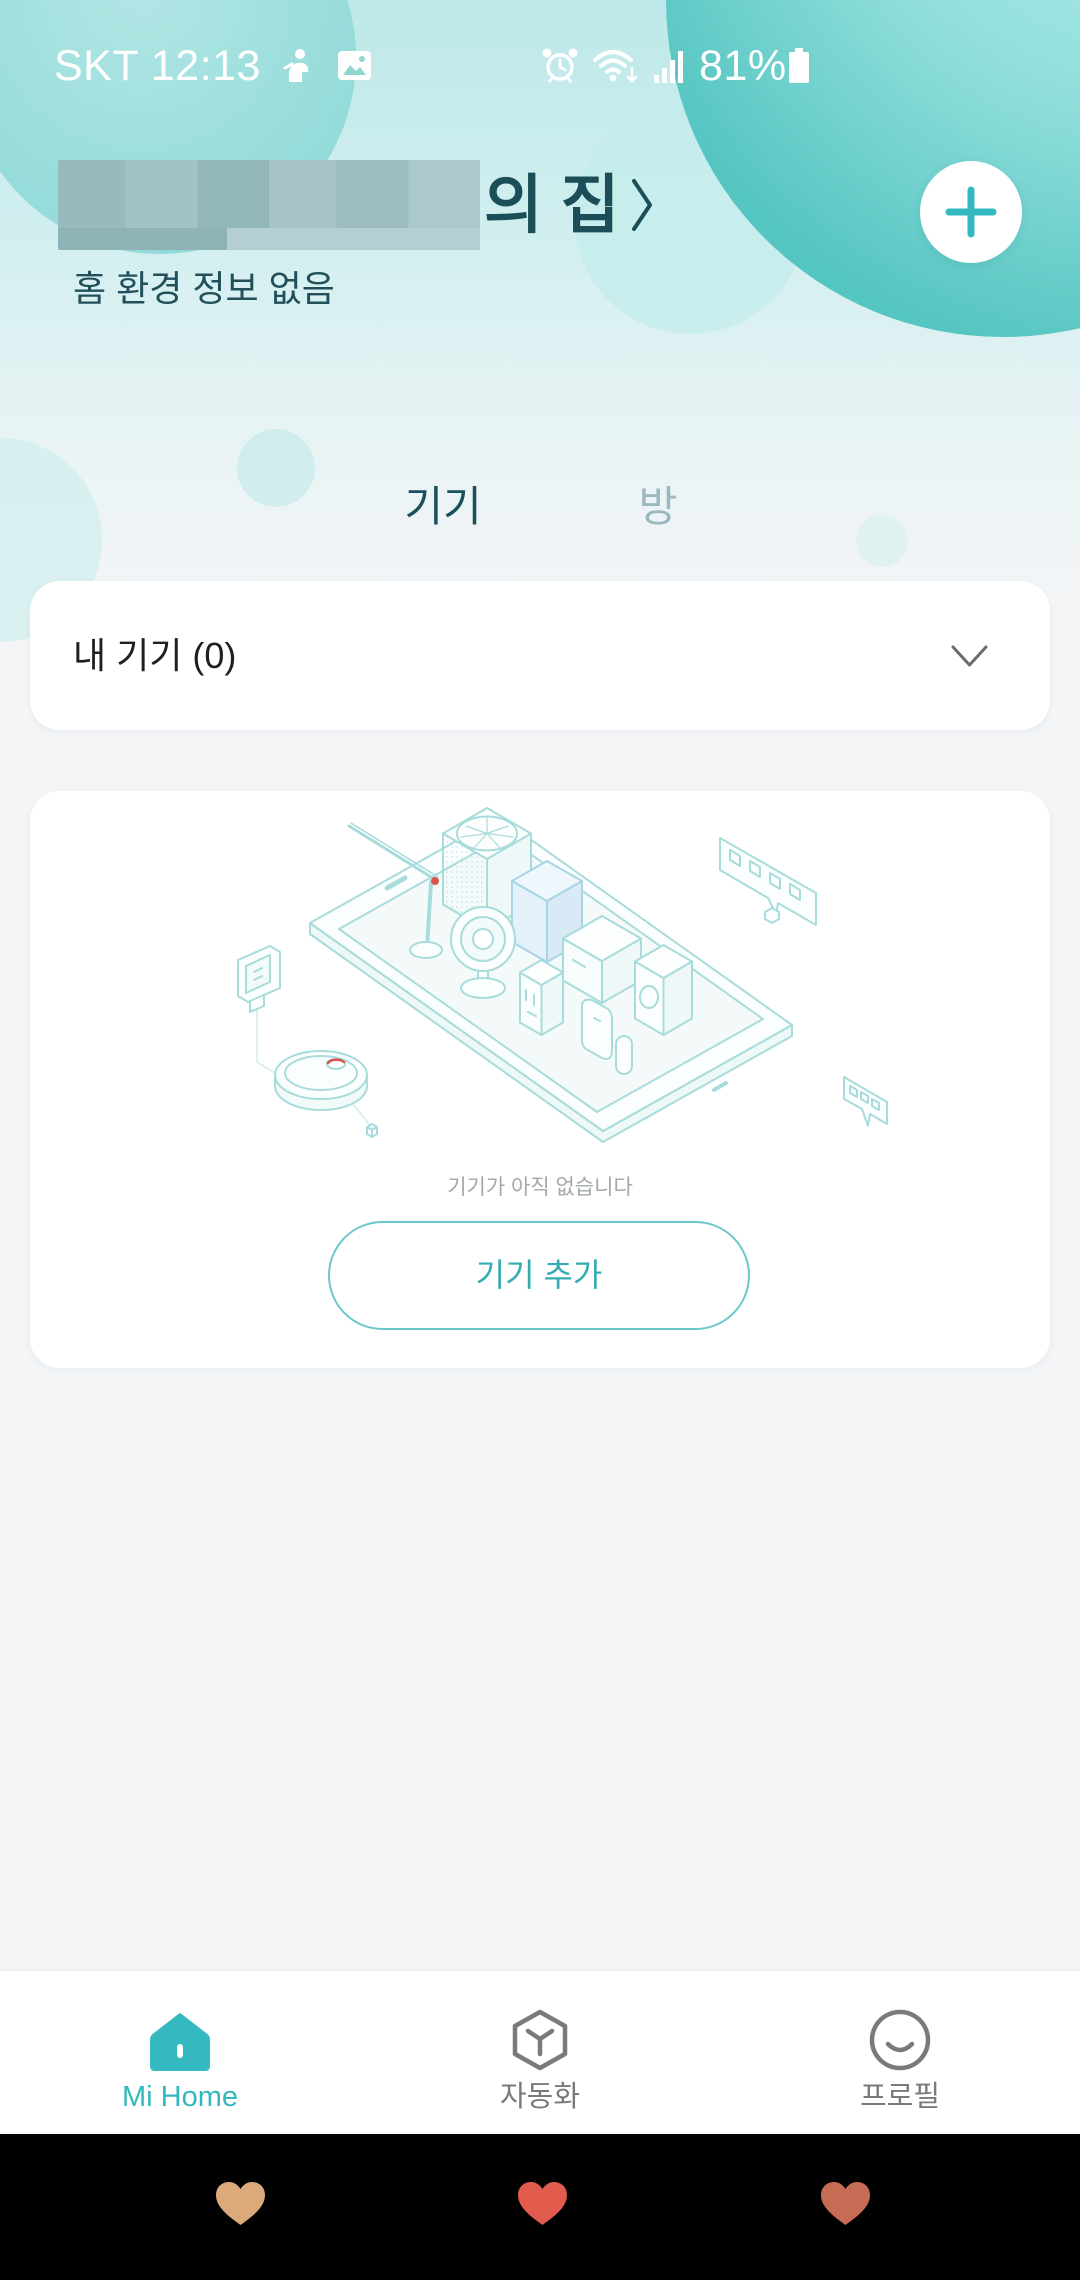 Image resolution: width=1080 pixels, height=2280 pixels. What do you see at coordinates (641, 205) in the screenshot?
I see `chevron-right-icon` at bounding box center [641, 205].